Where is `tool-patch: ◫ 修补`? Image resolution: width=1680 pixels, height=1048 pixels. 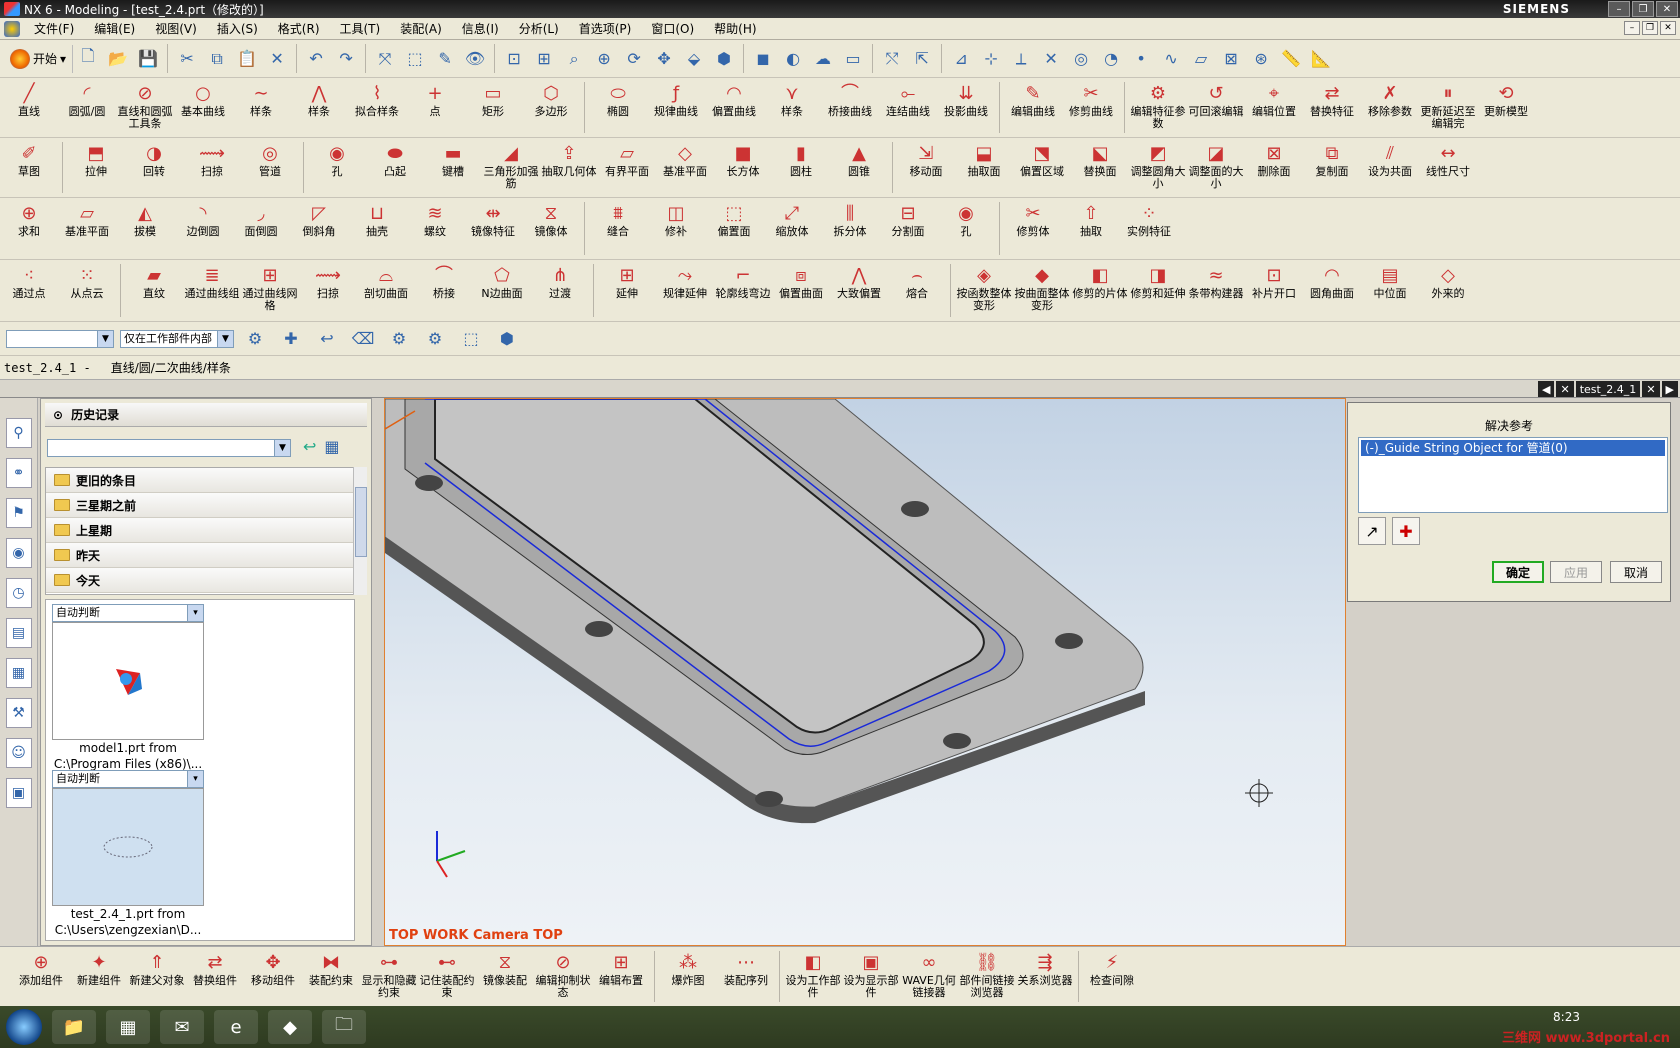
tool-patch: ◫ 修补 is located at coordinates (676, 228).